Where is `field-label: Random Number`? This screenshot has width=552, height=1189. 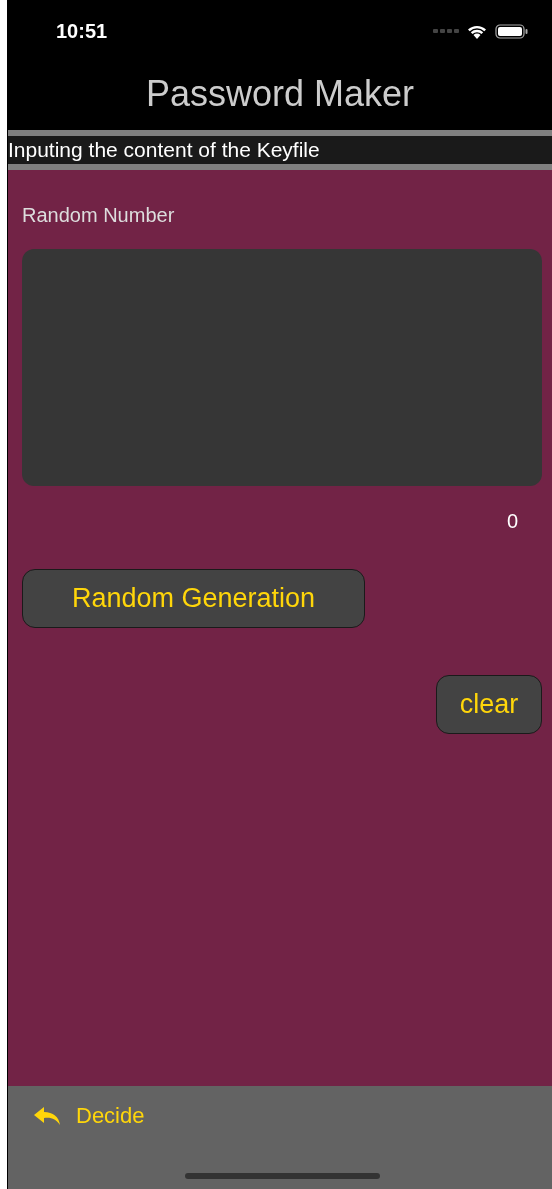
field-label: Random Number is located at coordinates (98, 215).